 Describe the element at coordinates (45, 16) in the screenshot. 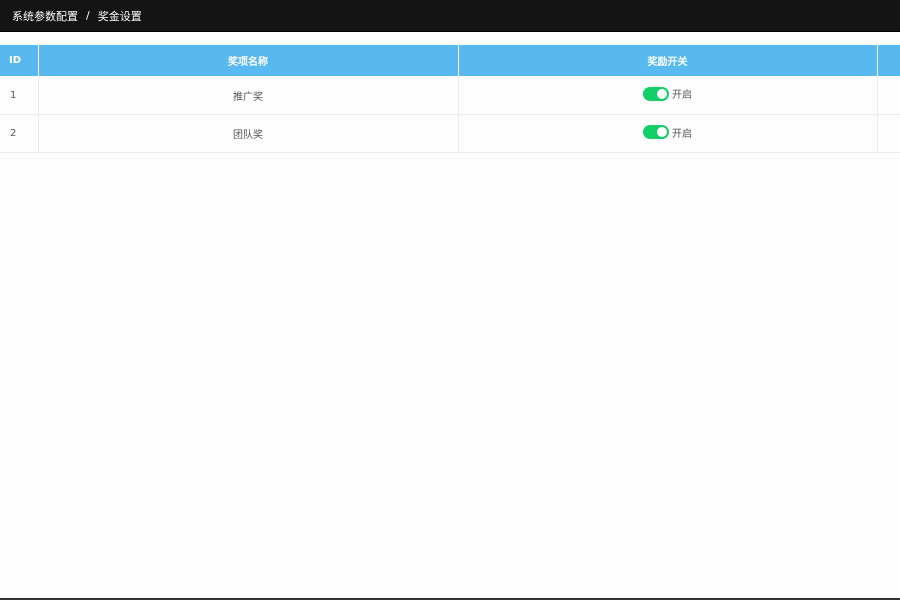

I see `breadcrumb-item-system-config: 系统参数配置` at that location.